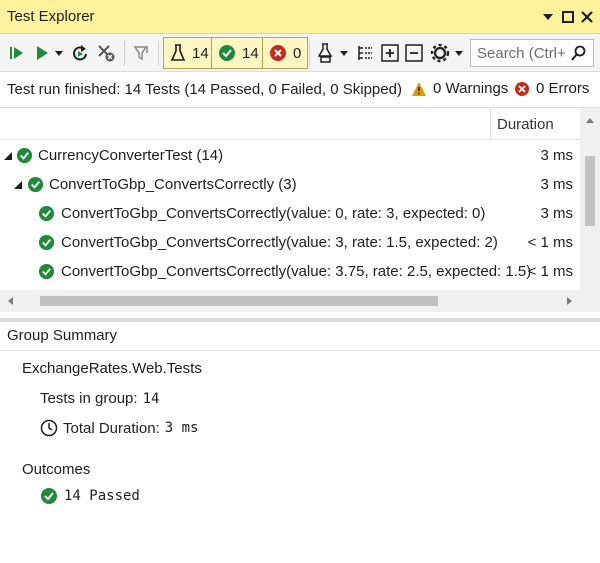 This screenshot has width=600, height=563. What do you see at coordinates (548, 17) in the screenshot?
I see `chevron-down-icon` at bounding box center [548, 17].